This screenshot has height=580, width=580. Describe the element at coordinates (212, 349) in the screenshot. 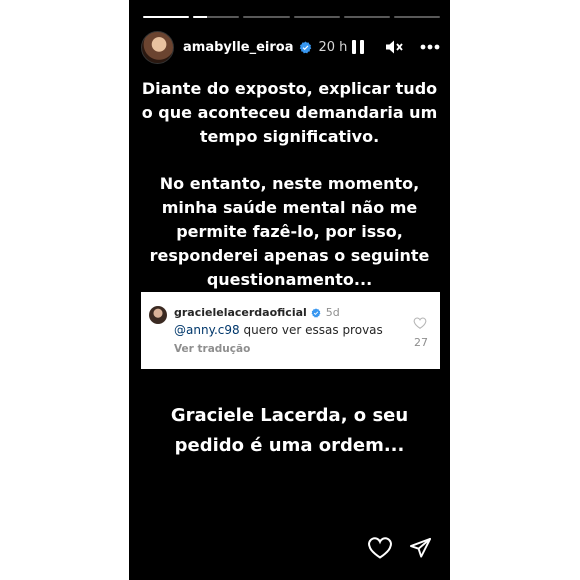

I see `see-translation-link: Ver tradução` at that location.